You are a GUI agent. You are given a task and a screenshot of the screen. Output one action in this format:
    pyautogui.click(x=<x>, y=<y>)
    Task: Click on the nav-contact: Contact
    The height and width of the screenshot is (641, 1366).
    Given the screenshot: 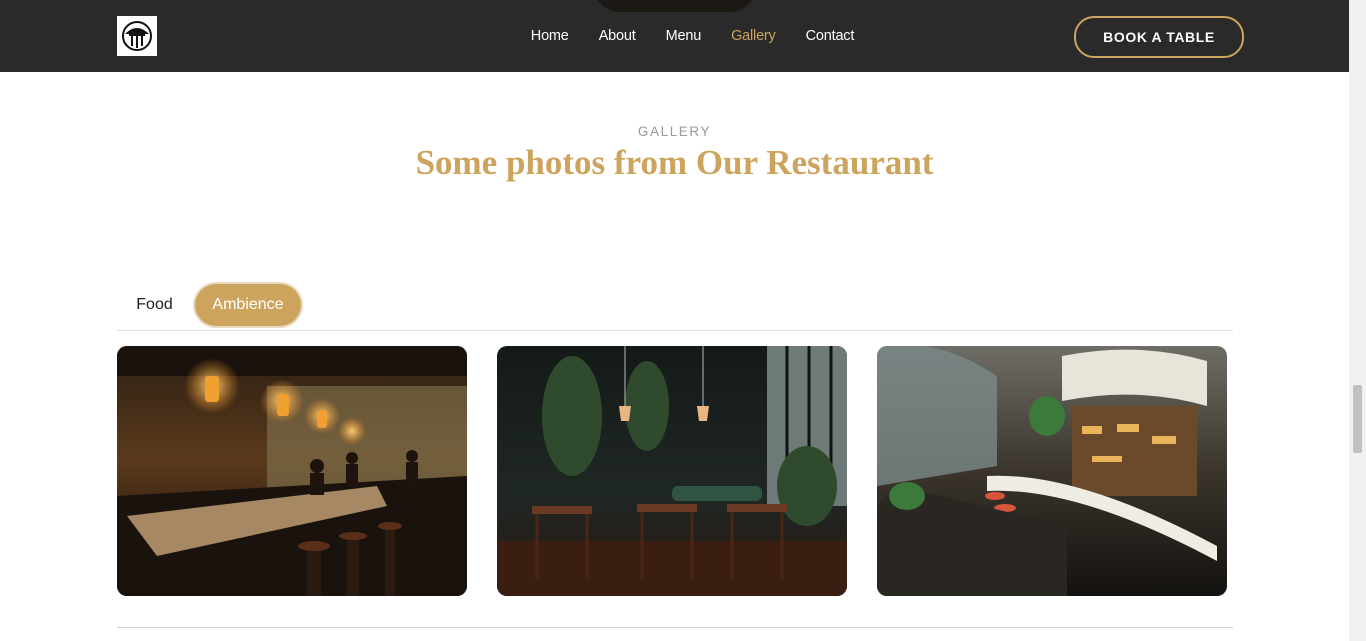 What is the action you would take?
    pyautogui.click(x=830, y=36)
    